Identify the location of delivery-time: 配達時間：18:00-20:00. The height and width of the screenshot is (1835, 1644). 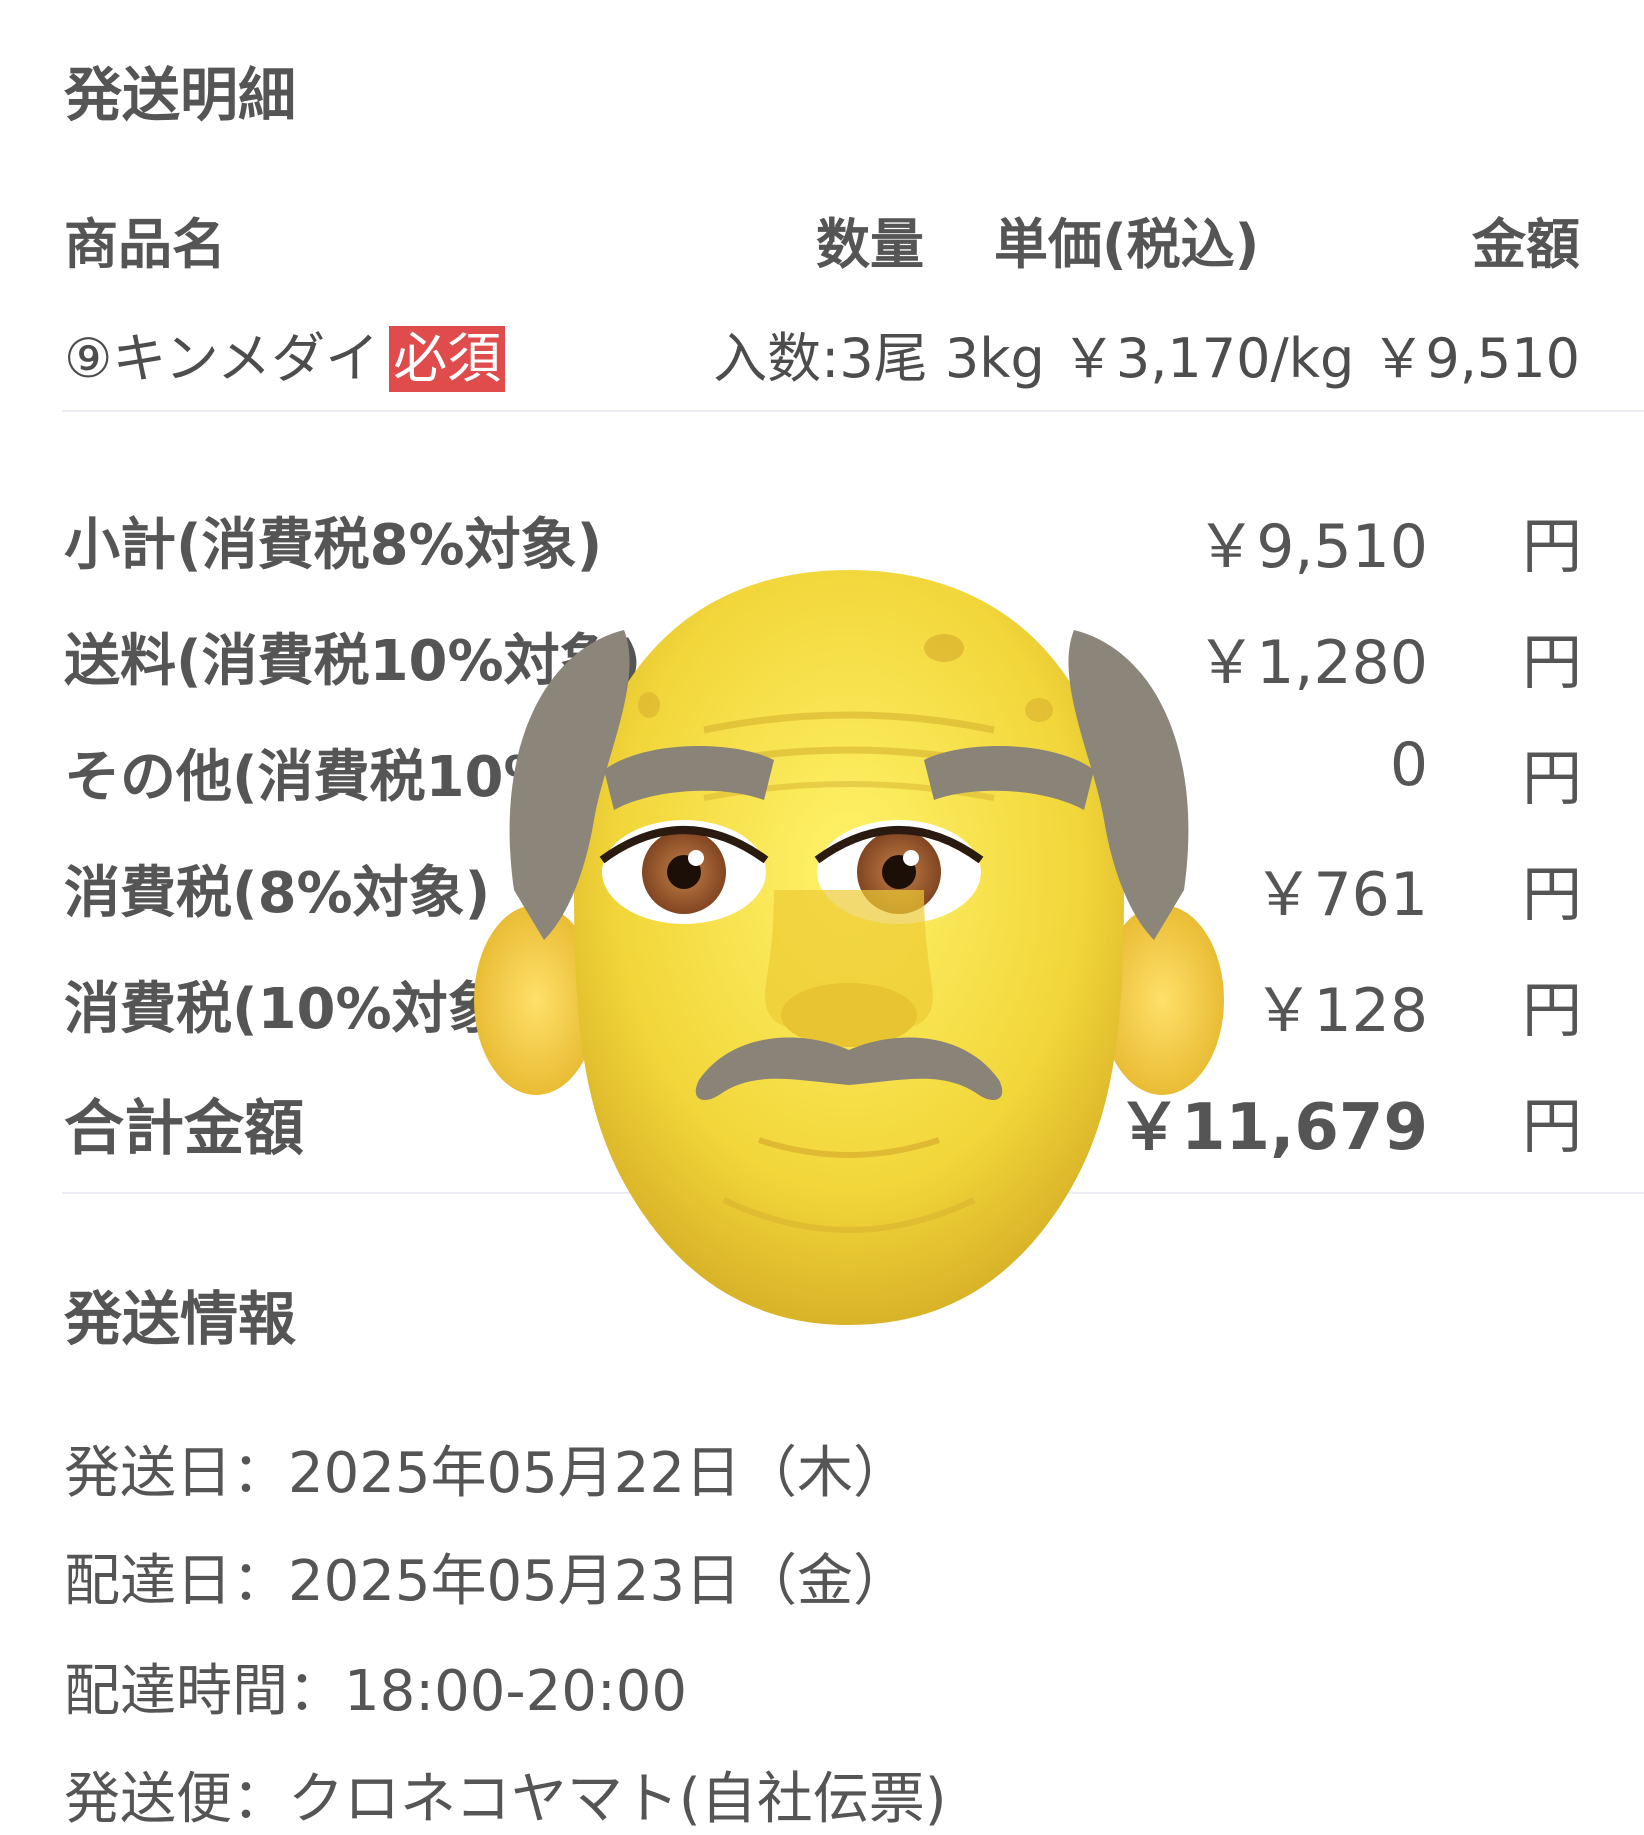
(375, 1691).